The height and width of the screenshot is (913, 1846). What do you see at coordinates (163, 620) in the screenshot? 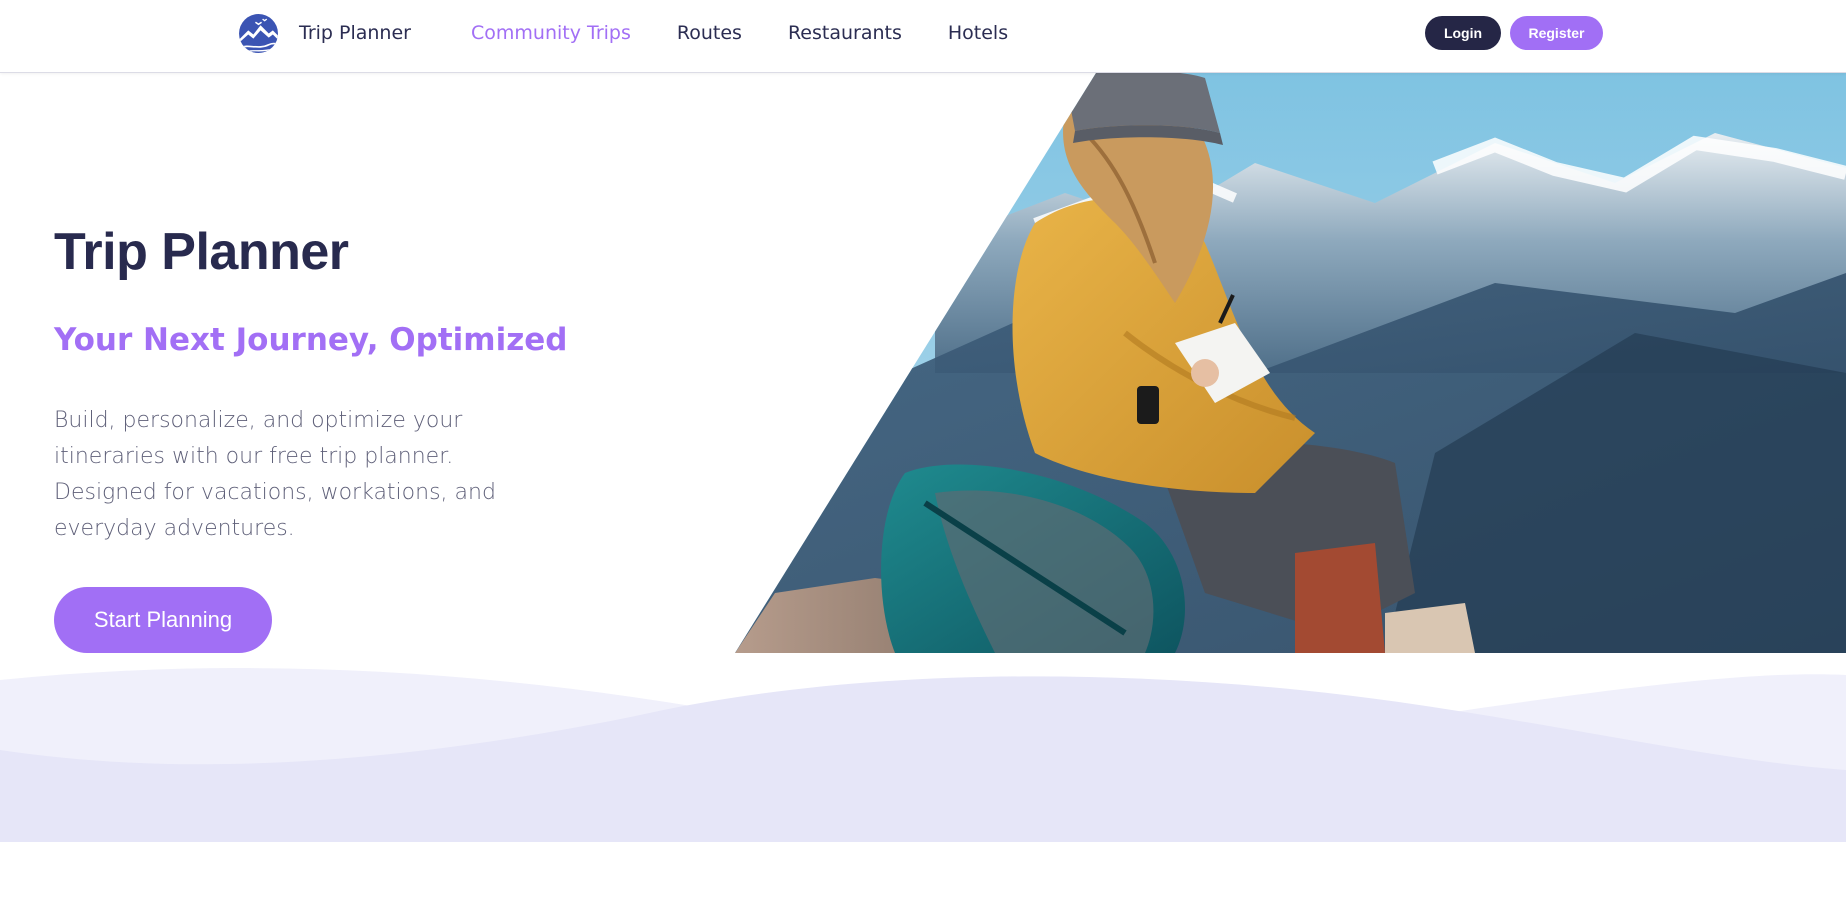
I see `start-planning-button: Start Planning` at bounding box center [163, 620].